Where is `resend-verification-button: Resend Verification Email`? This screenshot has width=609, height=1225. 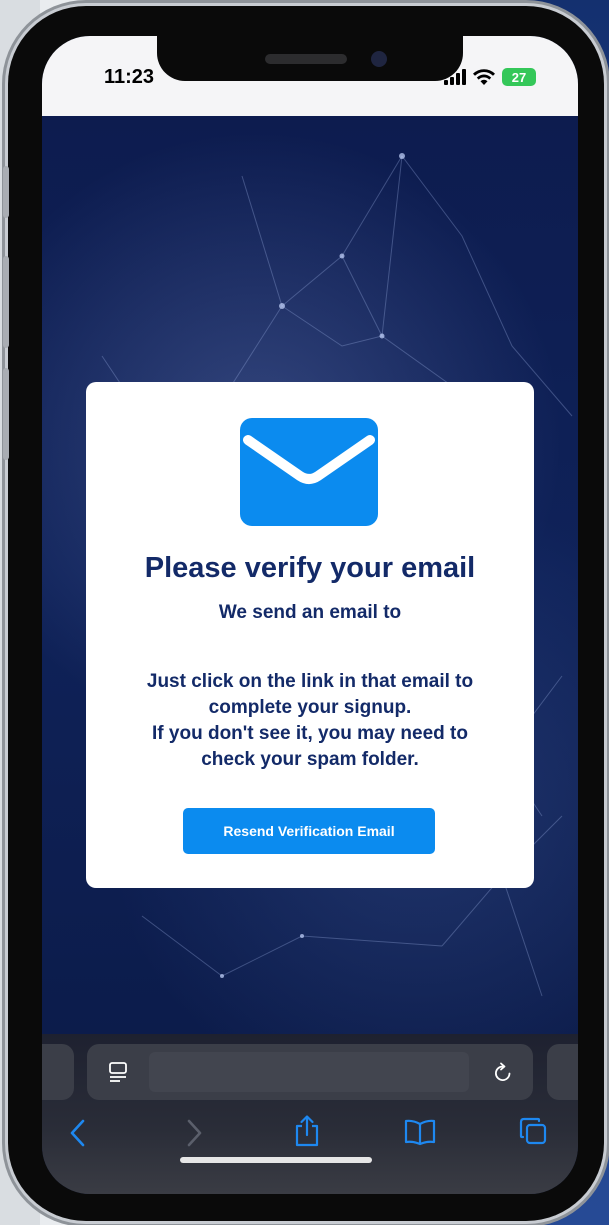
resend-verification-button: Resend Verification Email is located at coordinates (309, 831).